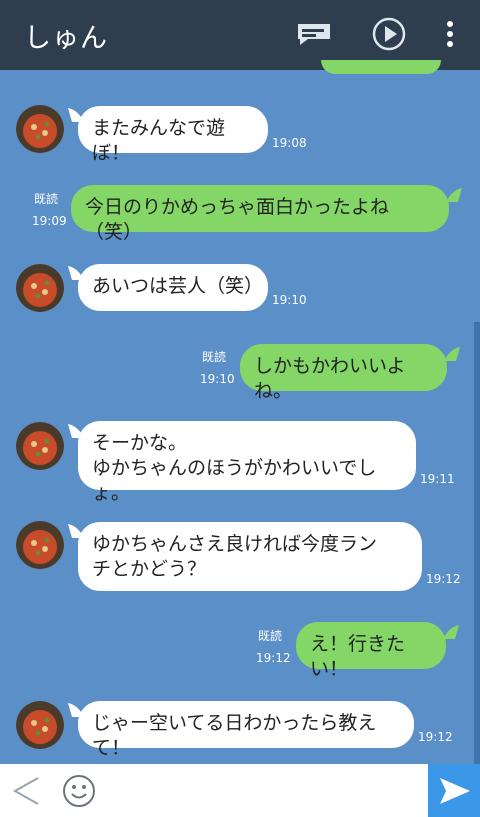  I want to click on more-icon, so click(450, 34).